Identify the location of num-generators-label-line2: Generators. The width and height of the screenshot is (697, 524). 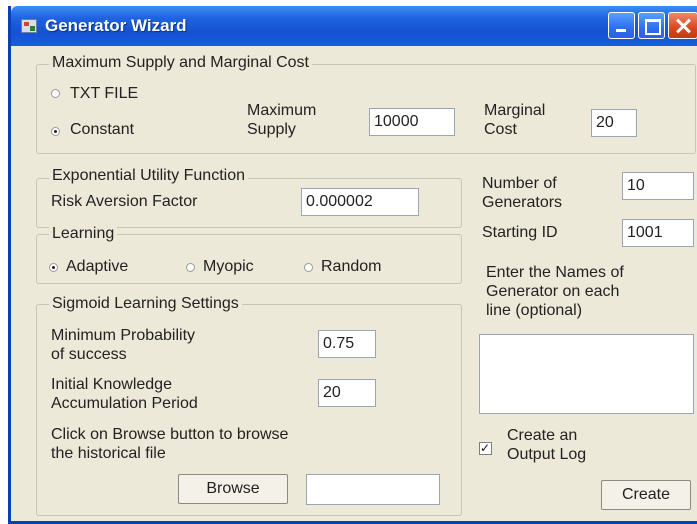
(522, 202).